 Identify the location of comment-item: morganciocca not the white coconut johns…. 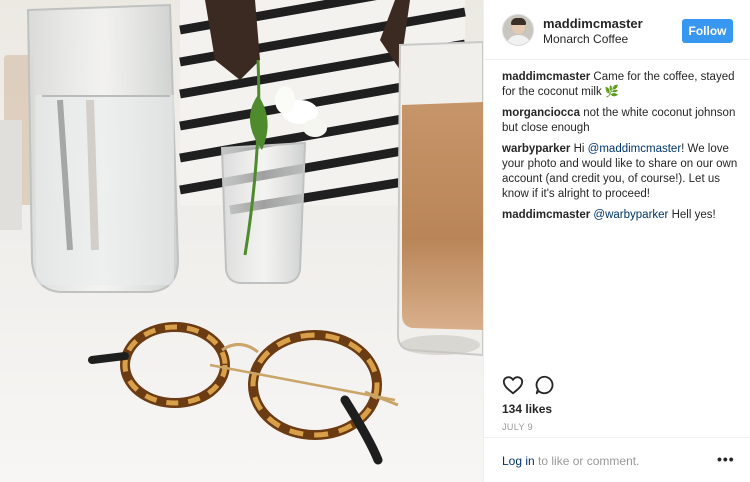
(620, 121).